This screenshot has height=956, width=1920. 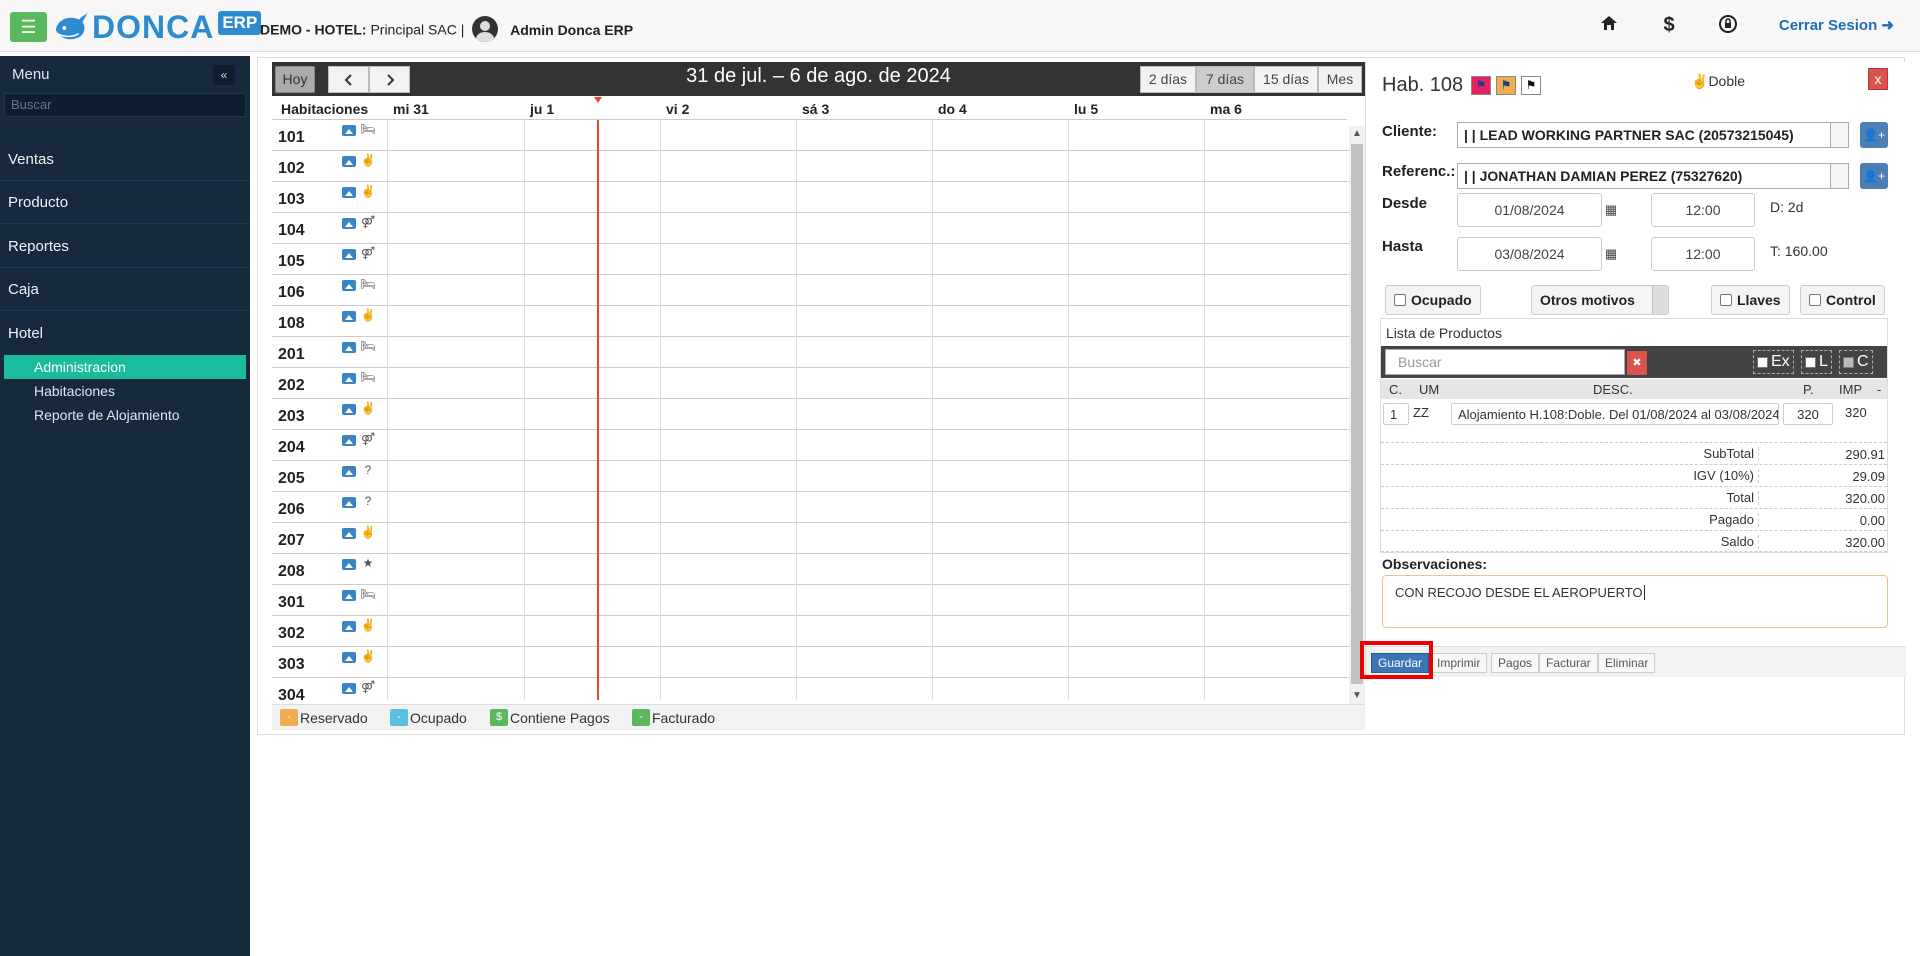 What do you see at coordinates (810, 662) in the screenshot?
I see `room-row: 303 ✌` at bounding box center [810, 662].